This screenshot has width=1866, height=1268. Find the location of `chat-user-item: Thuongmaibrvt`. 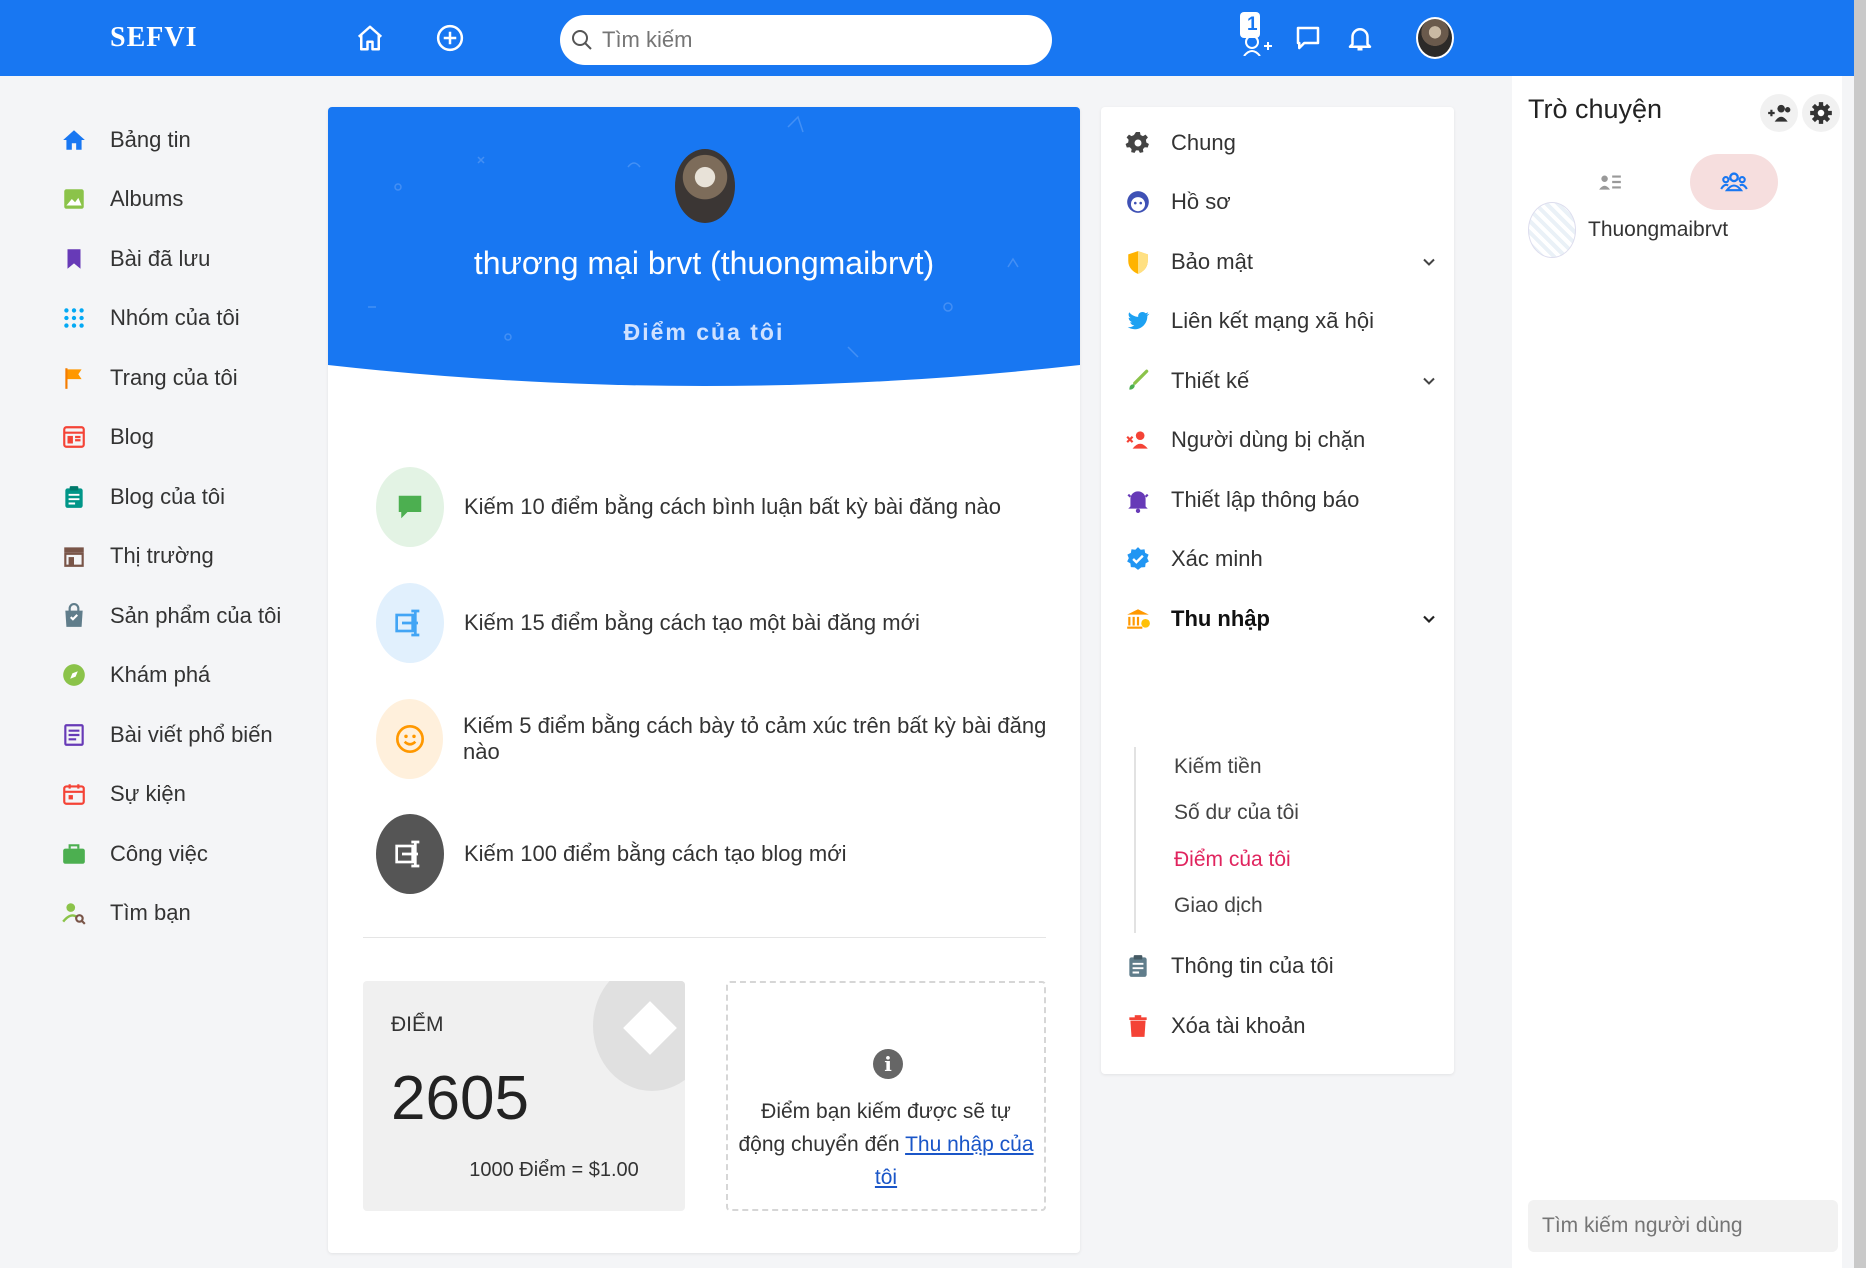

chat-user-item: Thuongmaibrvt is located at coordinates (1628, 230).